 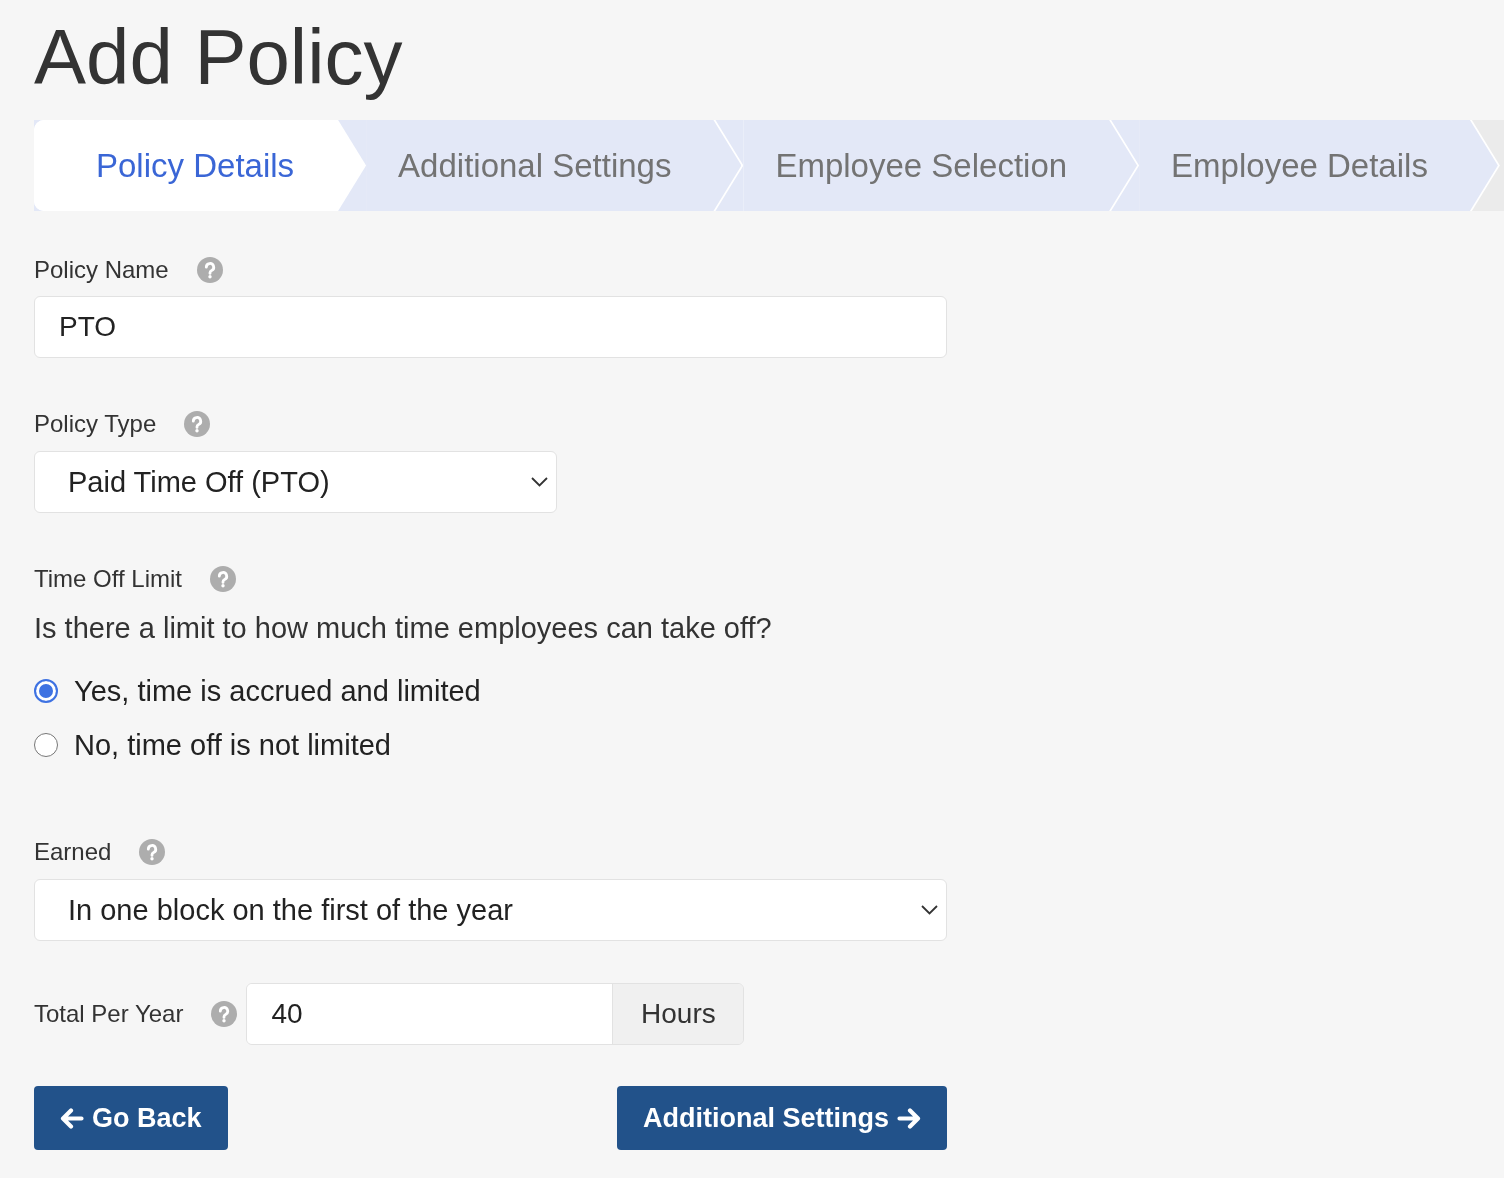 I want to click on question-text: Is there a limit to how much time employees can take off?, so click(x=403, y=628).